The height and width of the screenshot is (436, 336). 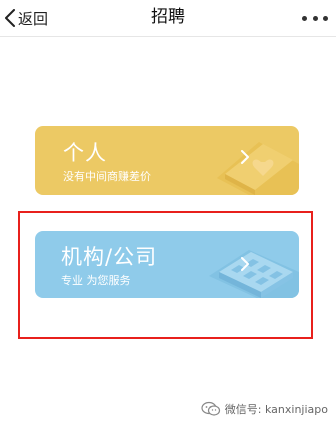 I want to click on watermark: 微信号: kanxinjiapo, so click(x=264, y=409).